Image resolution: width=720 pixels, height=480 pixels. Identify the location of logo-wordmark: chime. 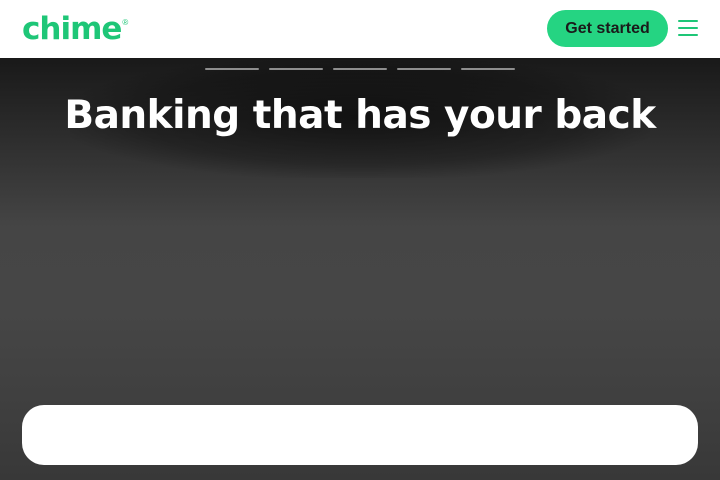
(72, 29).